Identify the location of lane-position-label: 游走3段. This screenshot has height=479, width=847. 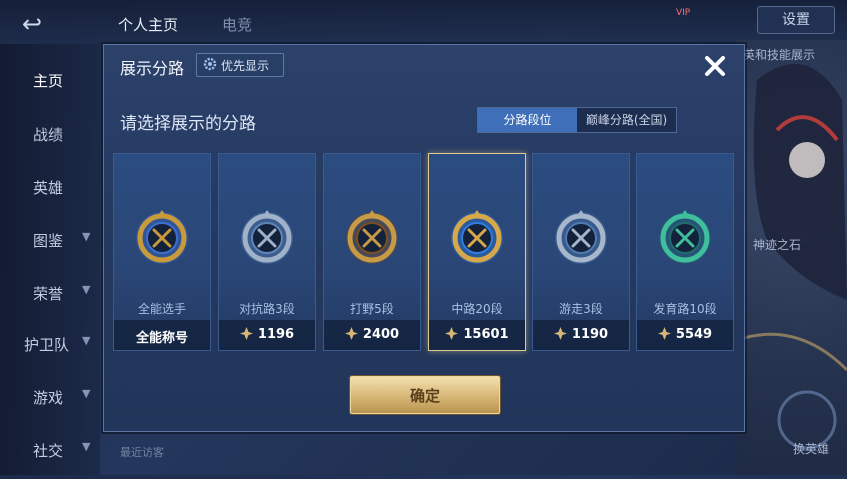
(581, 309).